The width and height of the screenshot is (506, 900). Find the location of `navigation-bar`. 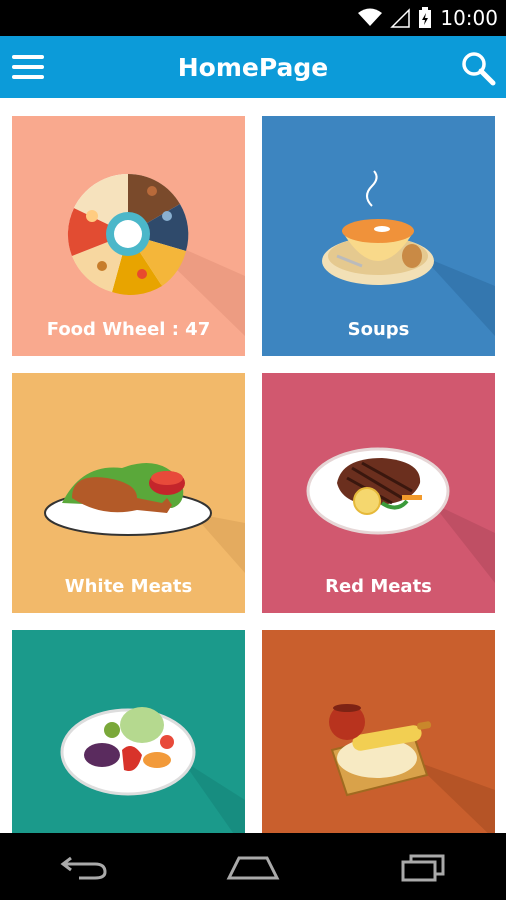

navigation-bar is located at coordinates (253, 866).